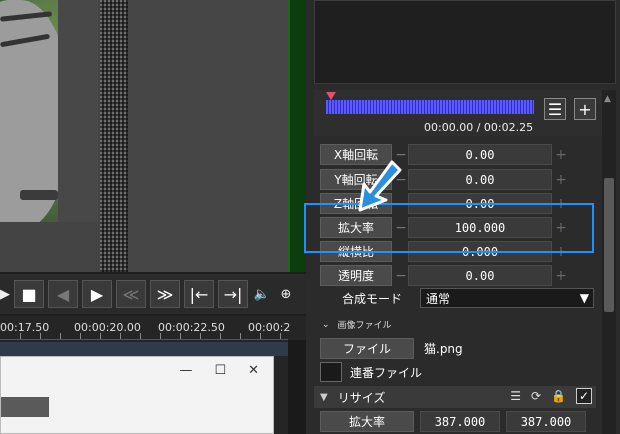  Describe the element at coordinates (331, 372) in the screenshot. I see `sequence-checkbox` at that location.